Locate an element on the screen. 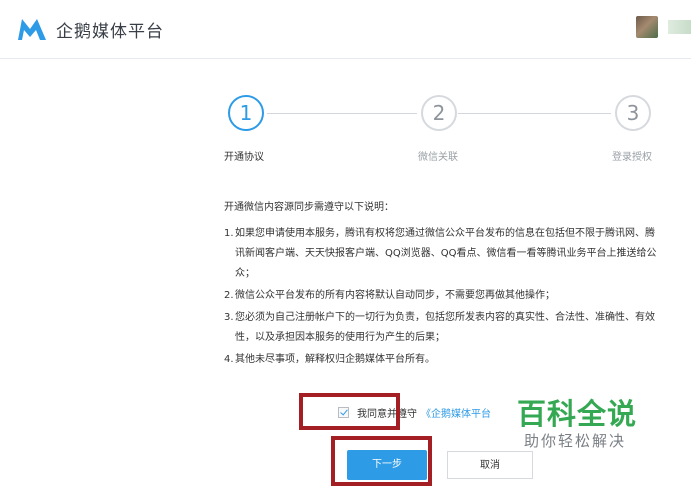 Image resolution: width=691 pixels, height=486 pixels. agreement-item-number: 2. is located at coordinates (229, 295).